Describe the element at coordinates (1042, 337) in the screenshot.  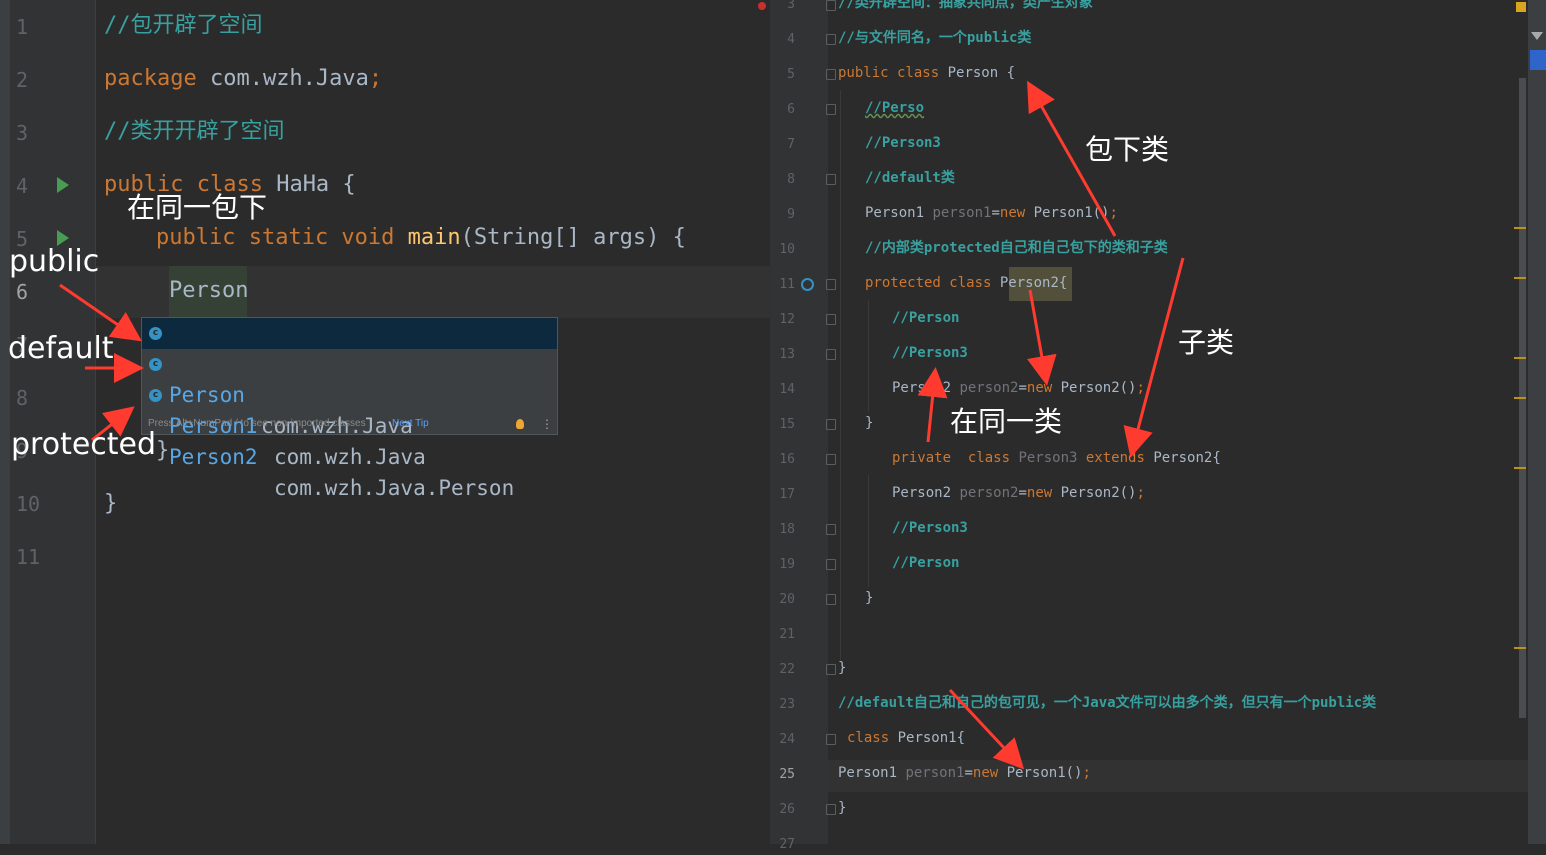
I see `arrow-same-class` at that location.